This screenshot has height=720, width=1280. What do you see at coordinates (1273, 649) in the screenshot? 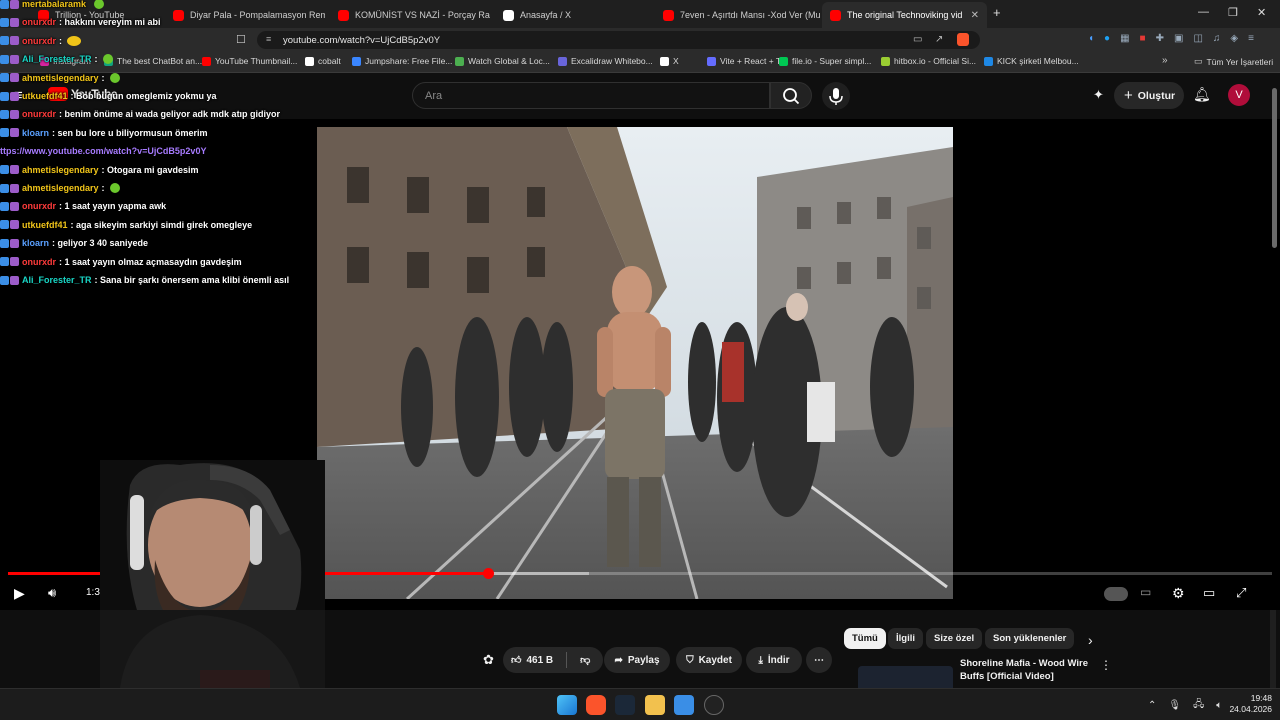
I see `page-scrollbar-track` at bounding box center [1273, 649].